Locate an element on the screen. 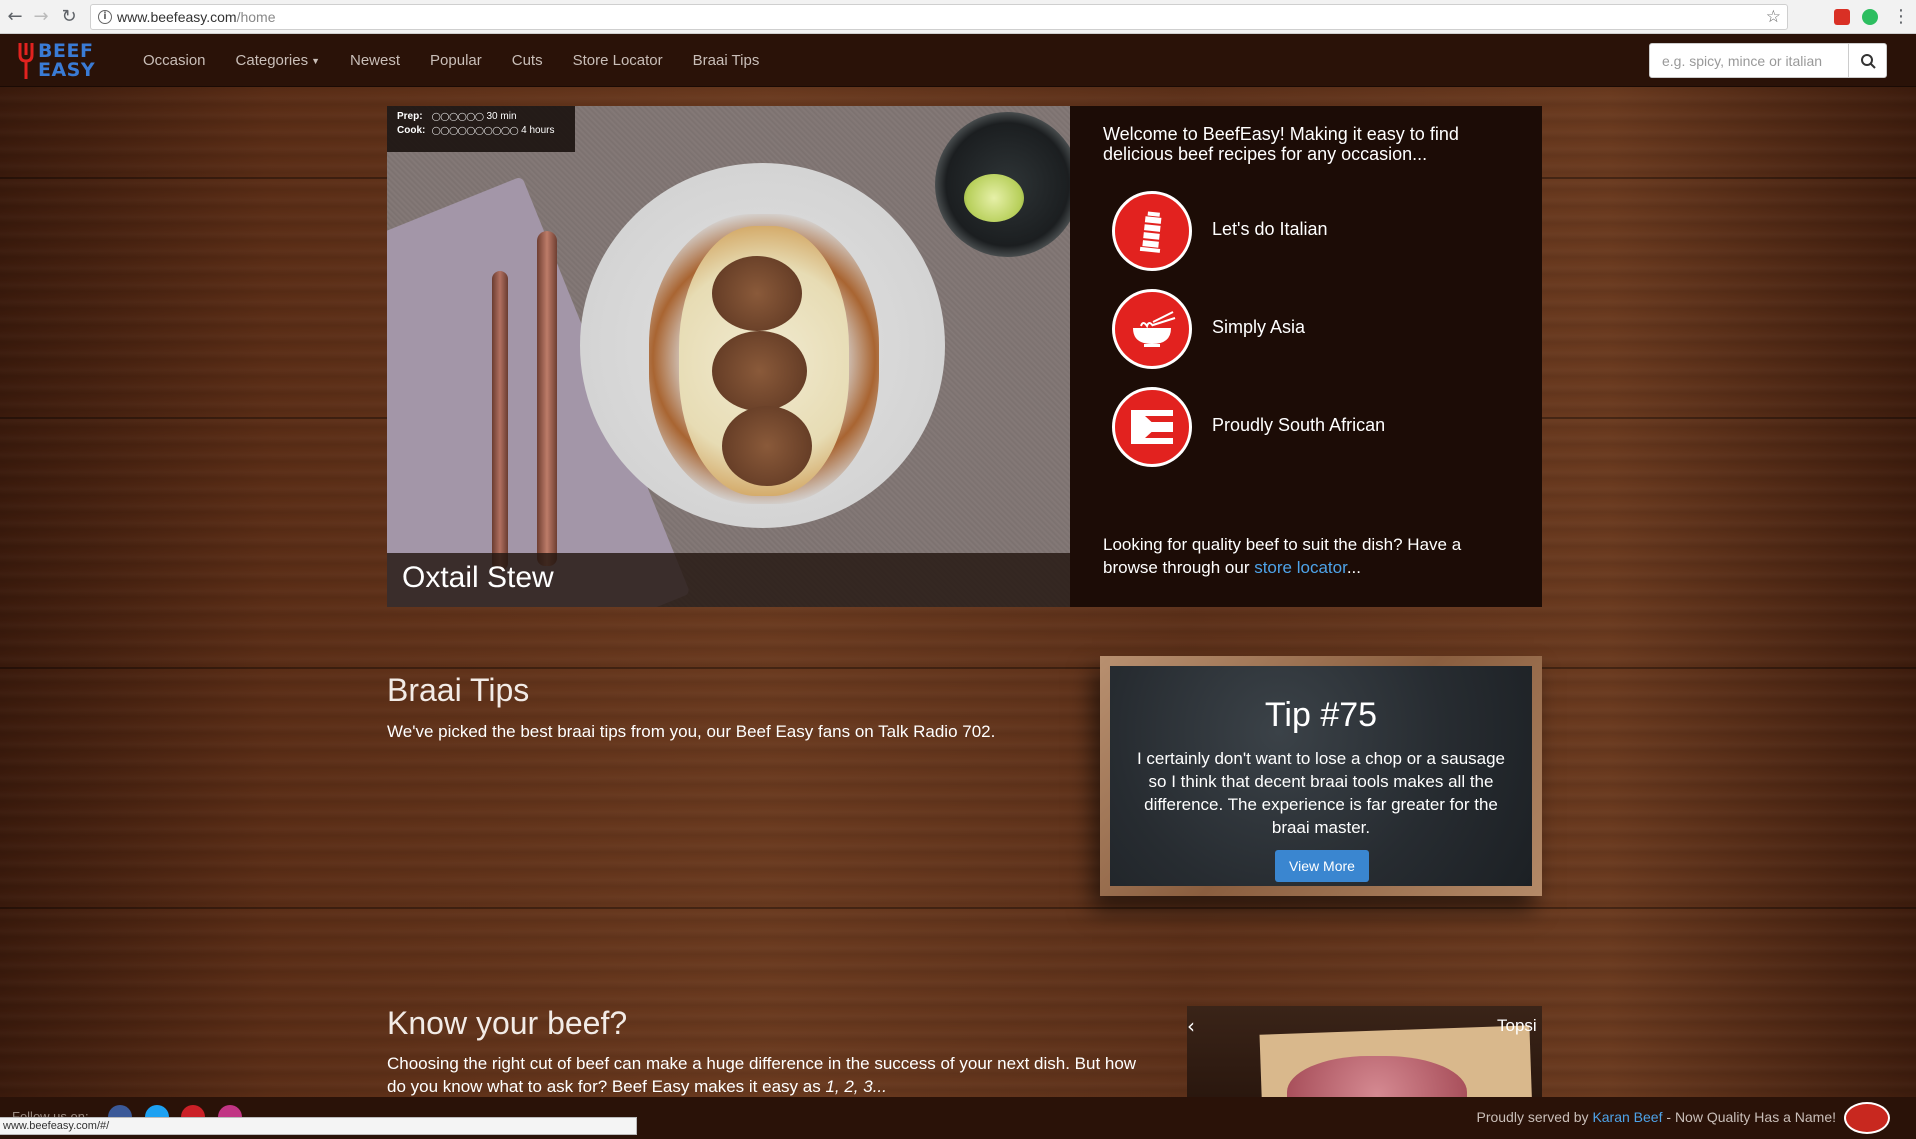 This screenshot has width=1916, height=1139. prep-rating-dots: ◯◯◯◯◯◯ is located at coordinates (457, 116).